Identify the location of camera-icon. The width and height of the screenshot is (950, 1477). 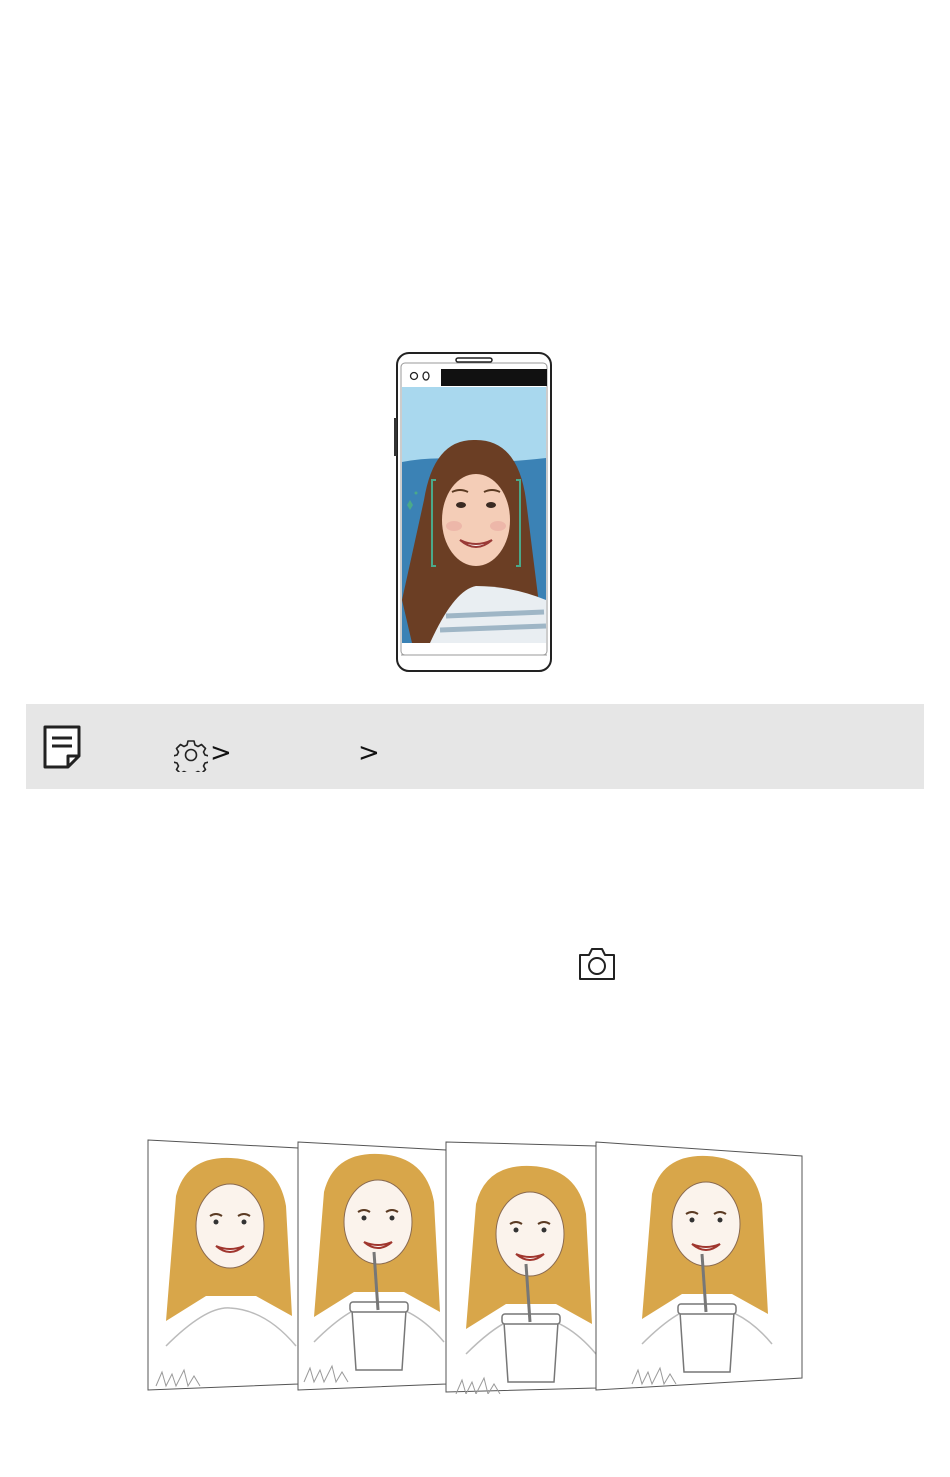
(597, 964).